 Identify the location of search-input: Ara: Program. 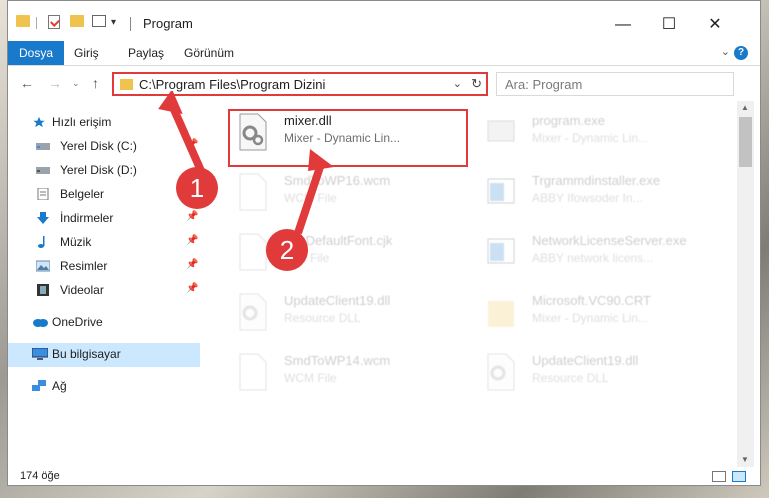
(615, 84).